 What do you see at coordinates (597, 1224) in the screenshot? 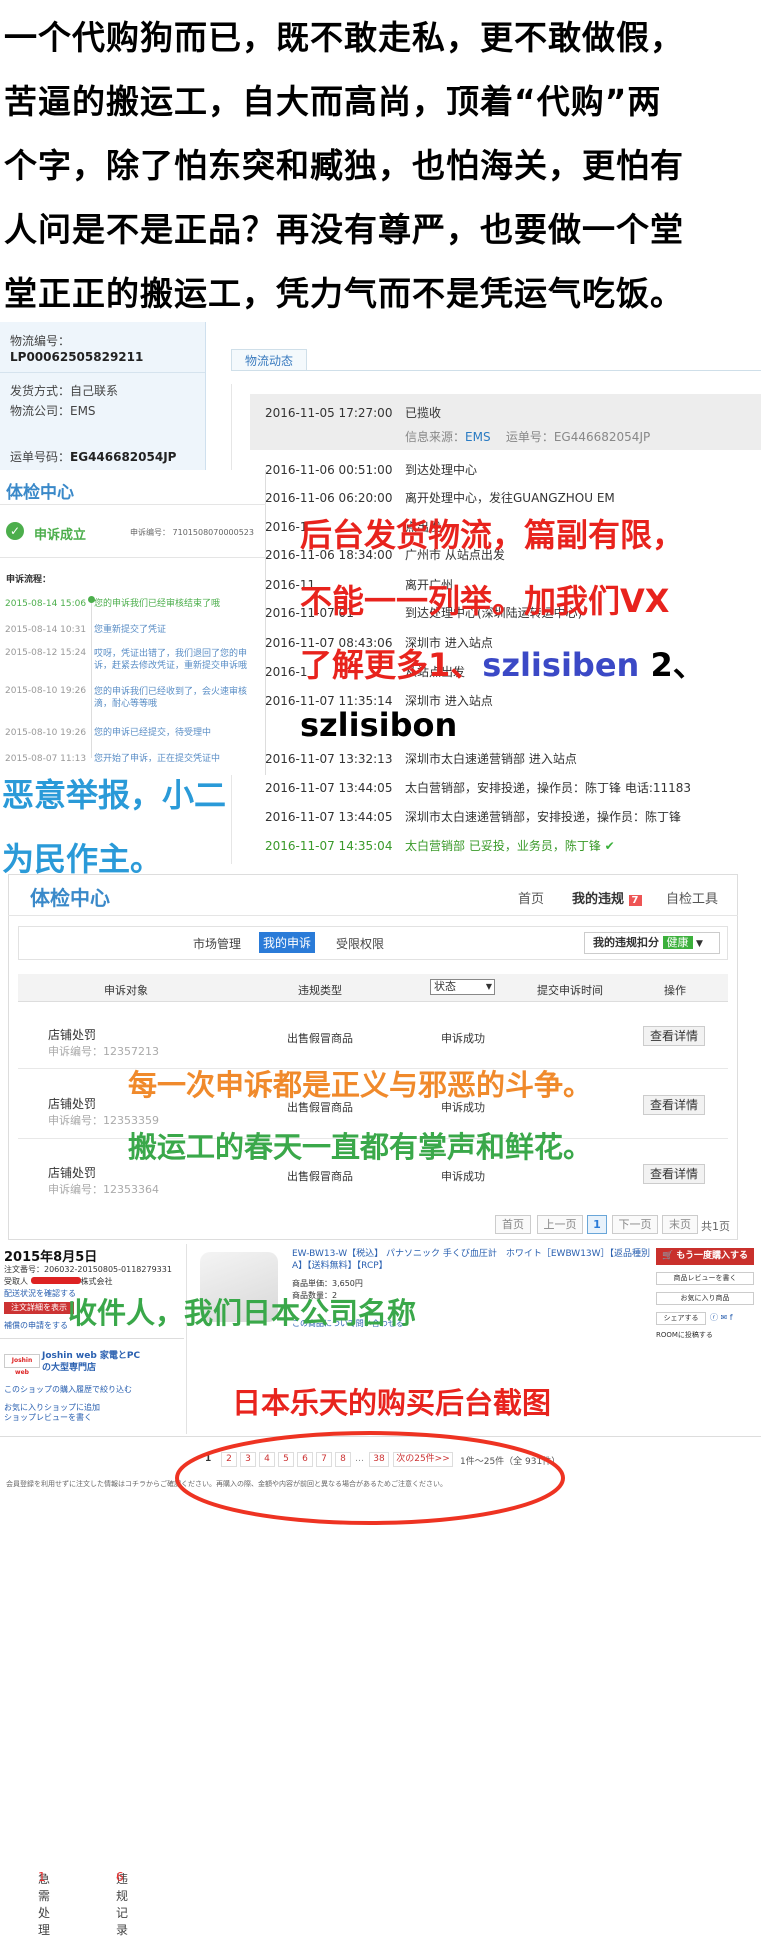
I see `pager-current: 1` at bounding box center [597, 1224].